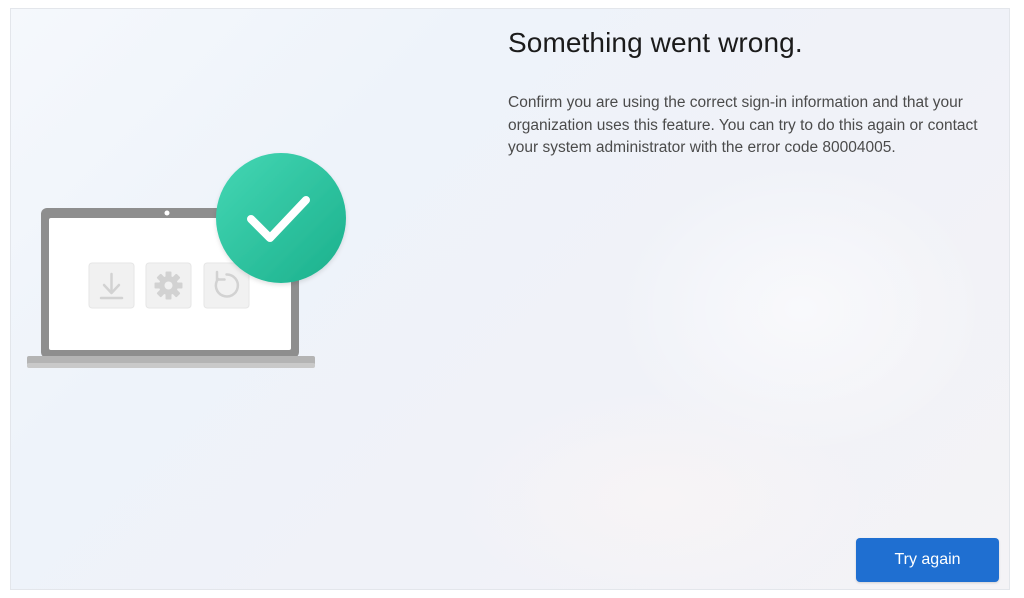 The image size is (1024, 598). Describe the element at coordinates (167, 213) in the screenshot. I see `webcam` at that location.